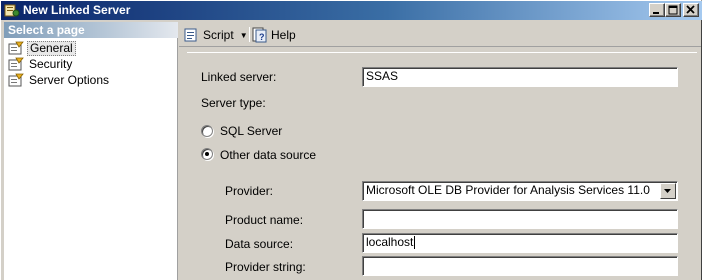  Describe the element at coordinates (657, 10) in the screenshot. I see `minimize-button` at that location.